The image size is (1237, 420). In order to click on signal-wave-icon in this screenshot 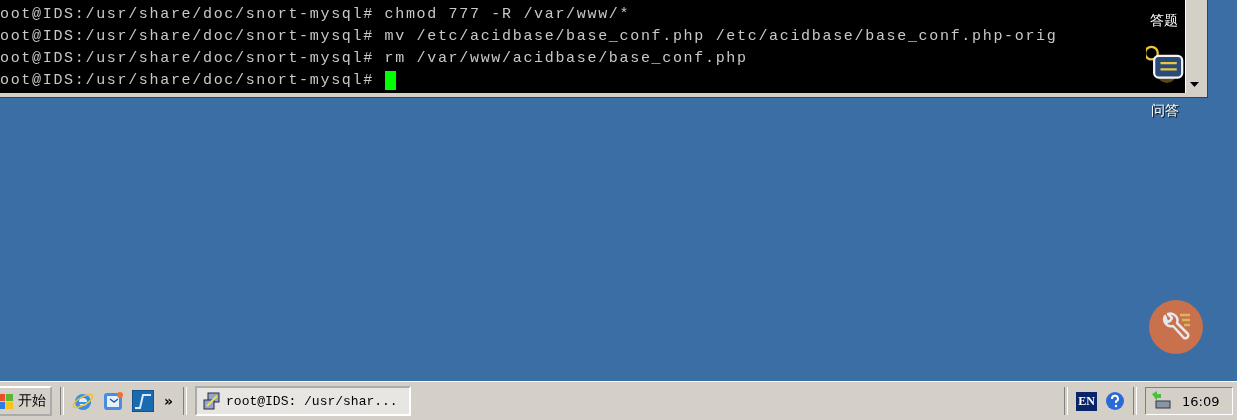, I will do `click(143, 401)`.